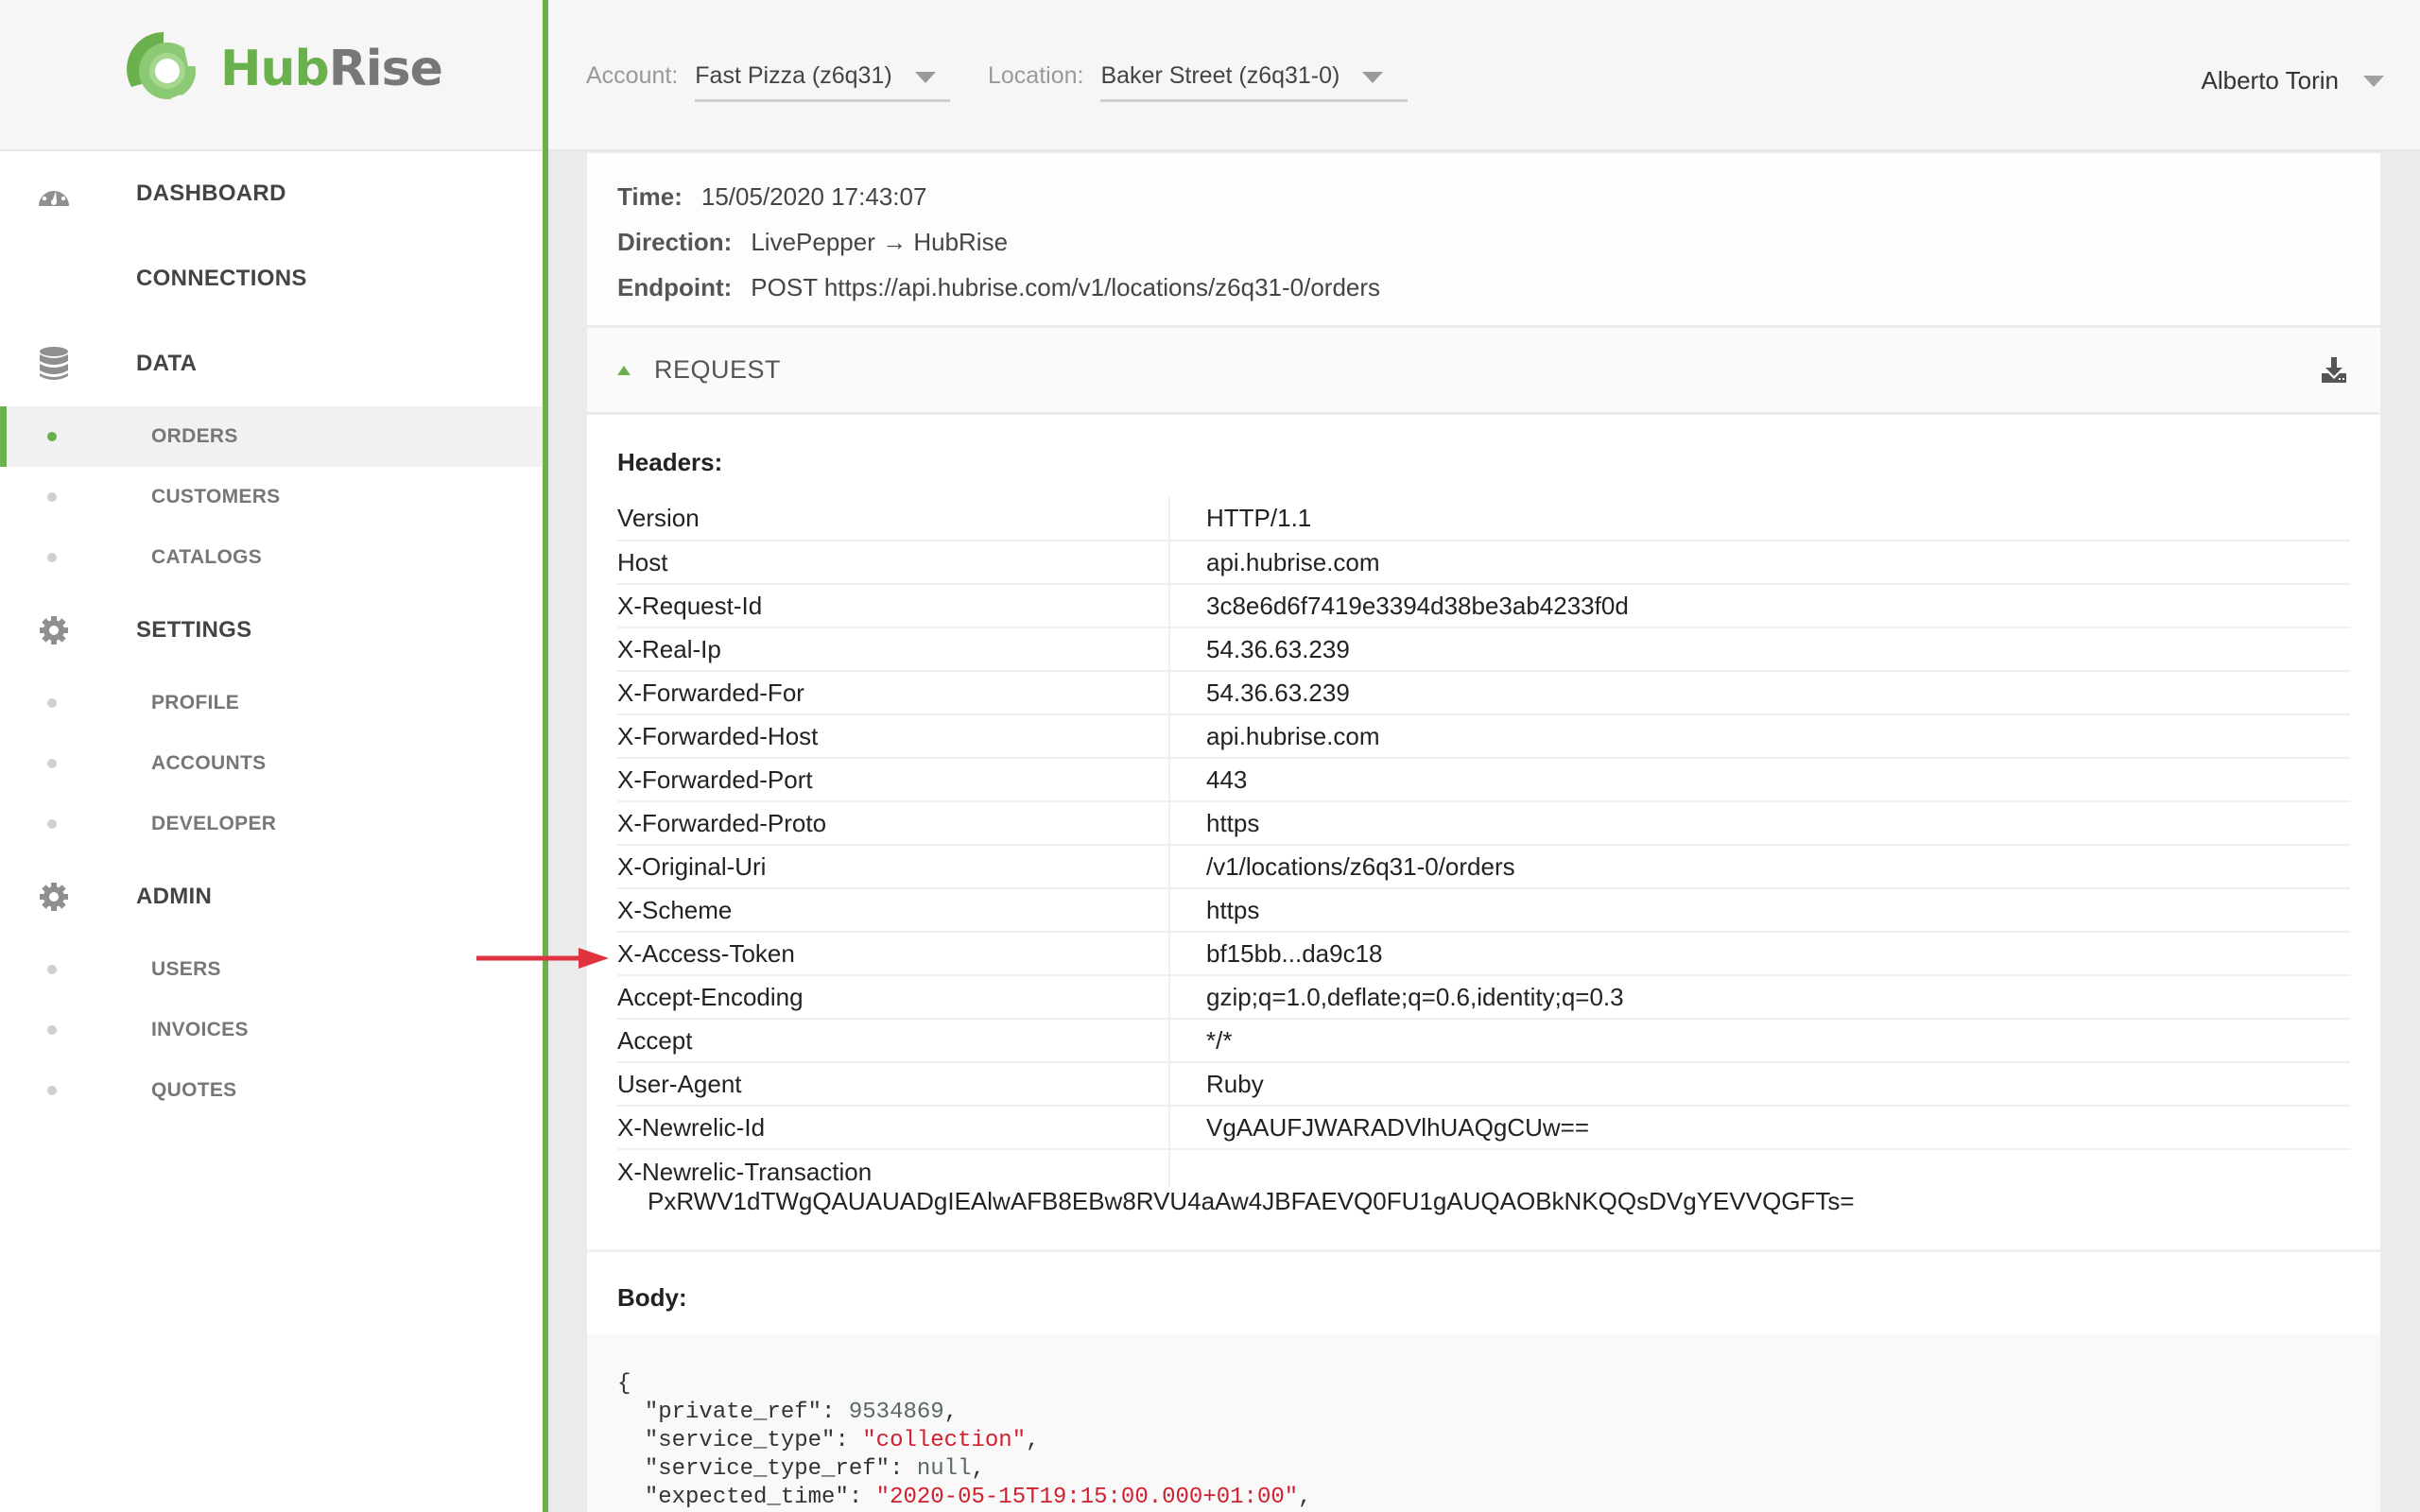 This screenshot has width=2420, height=1512. Describe the element at coordinates (162, 71) in the screenshot. I see `hubrise-logo-icon` at that location.